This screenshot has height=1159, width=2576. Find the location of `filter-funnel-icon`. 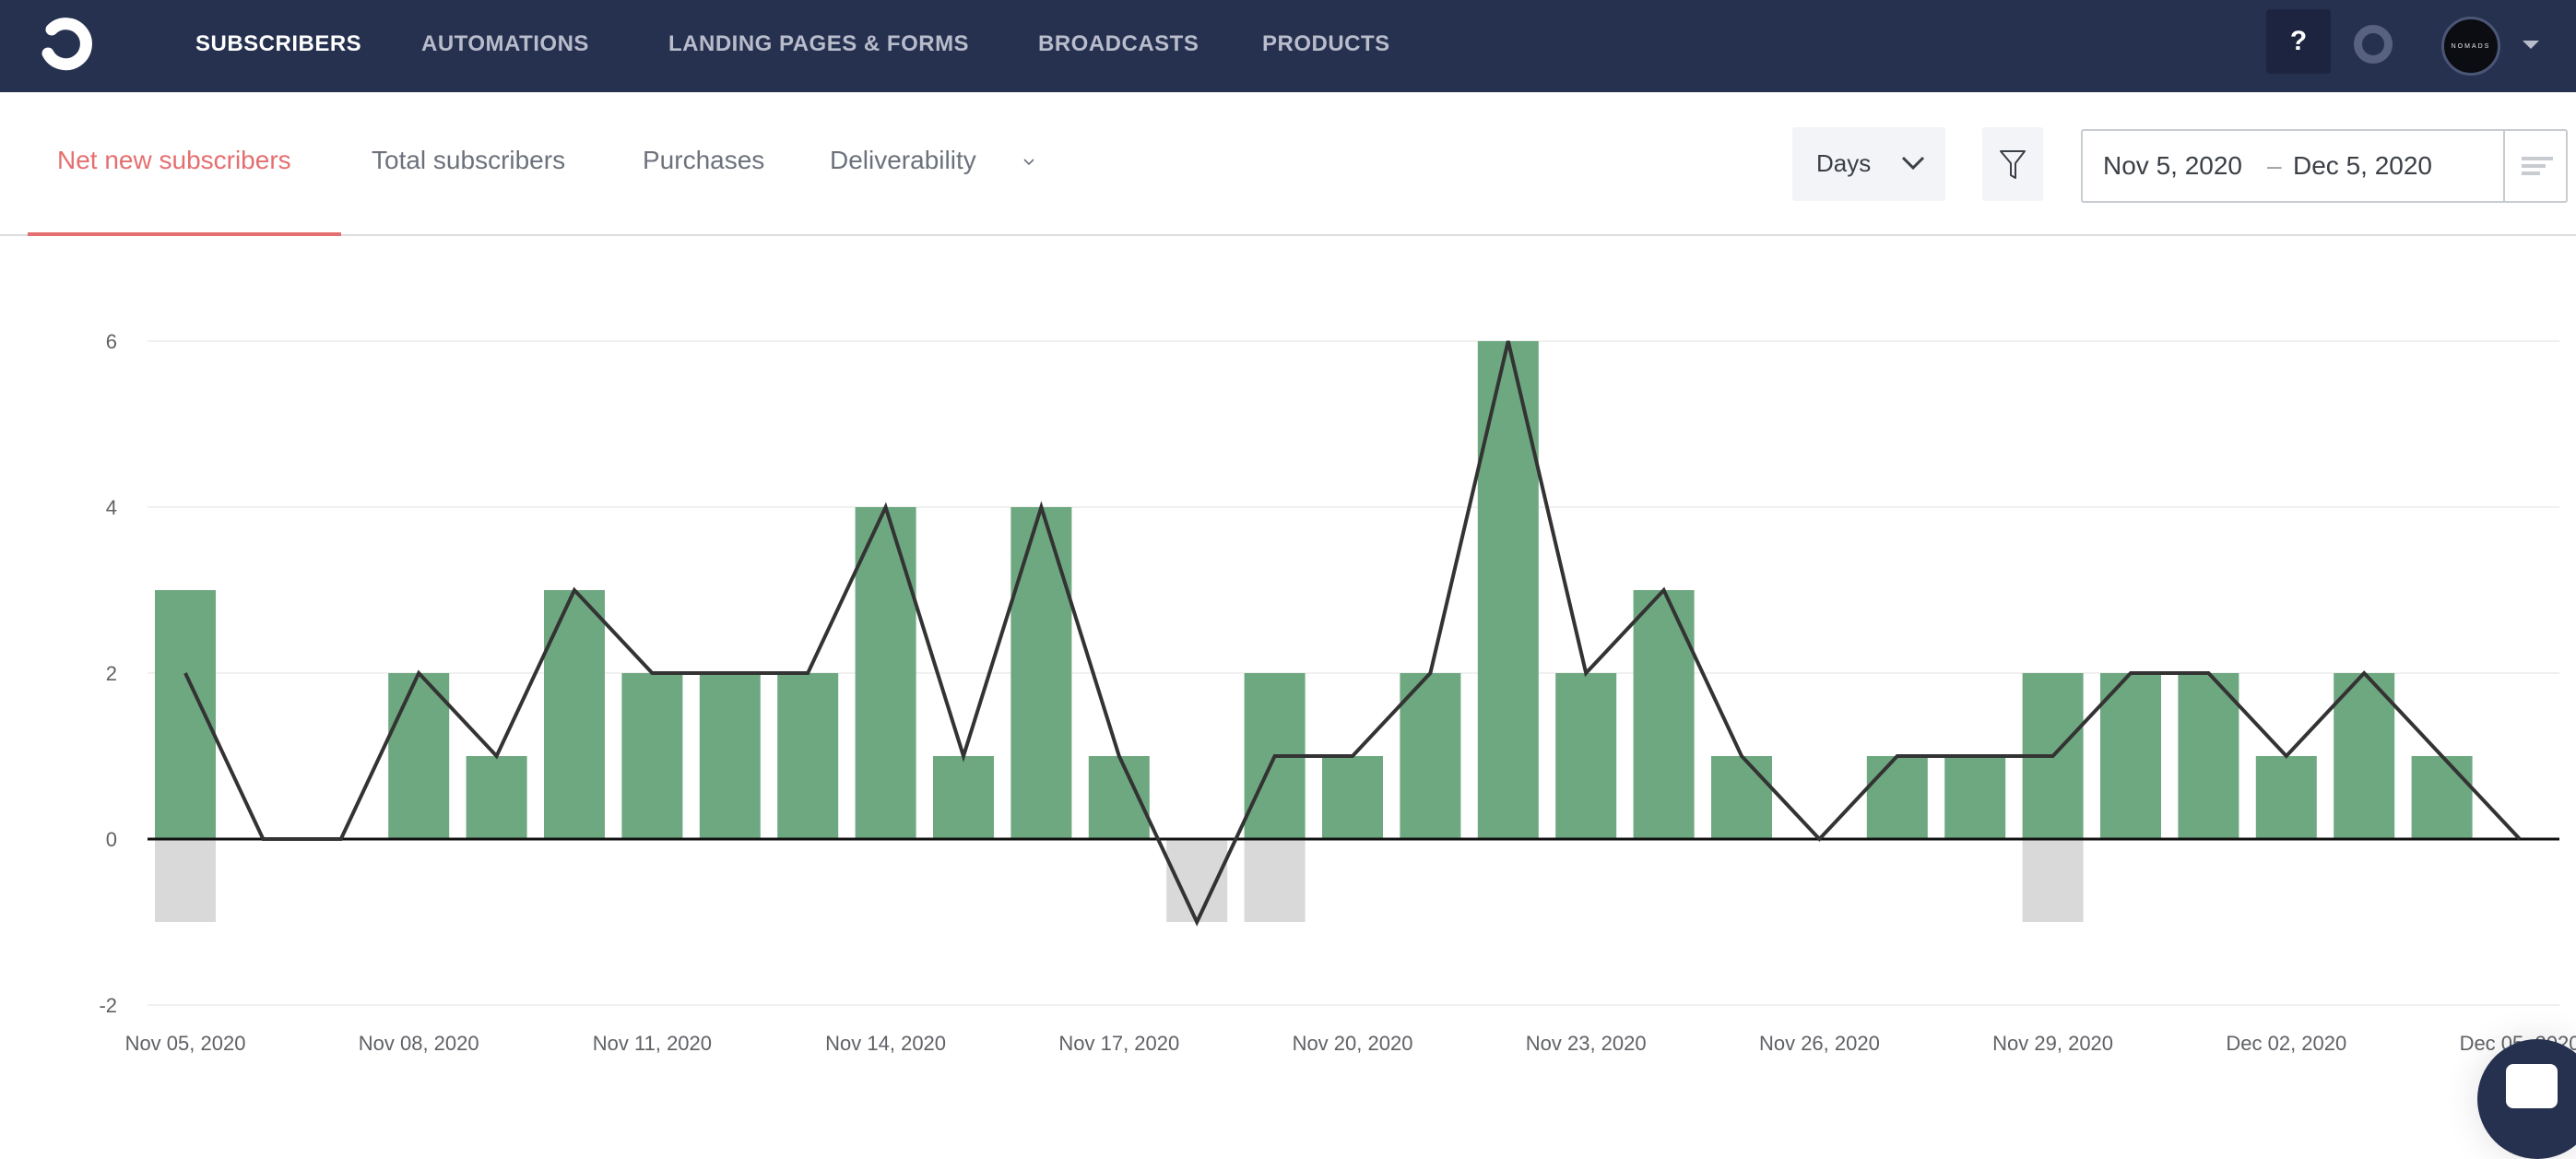

filter-funnel-icon is located at coordinates (2013, 164).